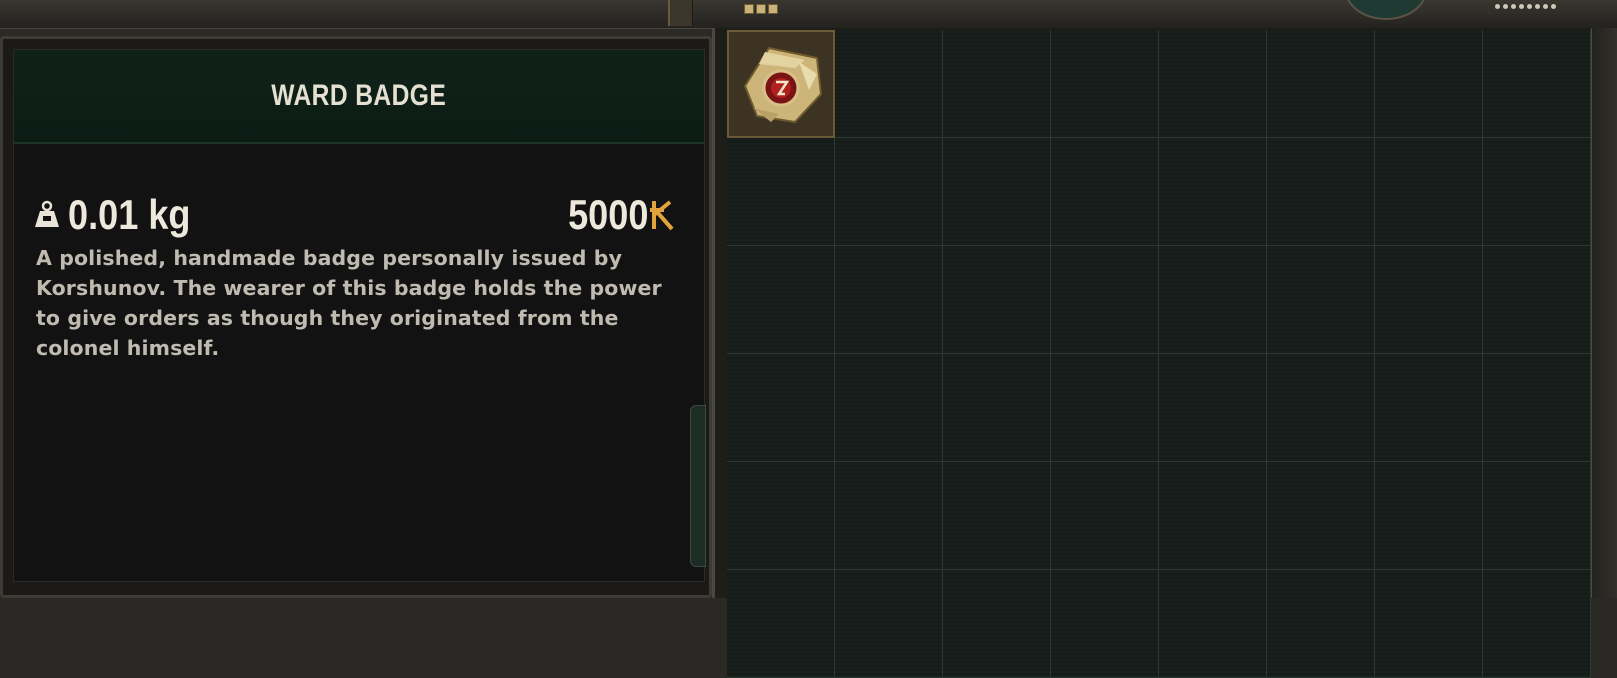 The height and width of the screenshot is (678, 1617). What do you see at coordinates (1525, 6) in the screenshot?
I see `dots-indicator-icon` at bounding box center [1525, 6].